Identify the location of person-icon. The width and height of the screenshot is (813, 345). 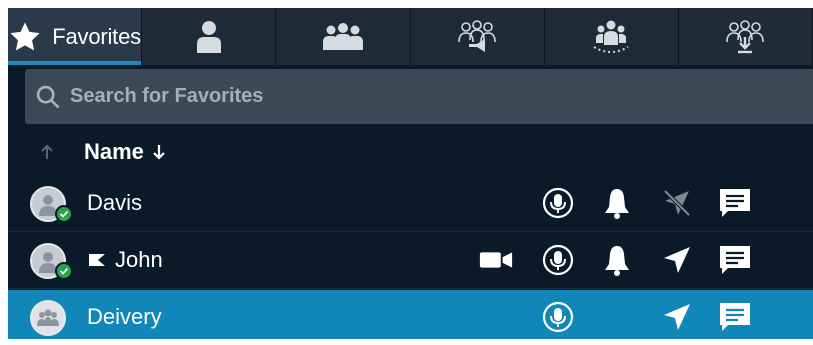
(209, 37).